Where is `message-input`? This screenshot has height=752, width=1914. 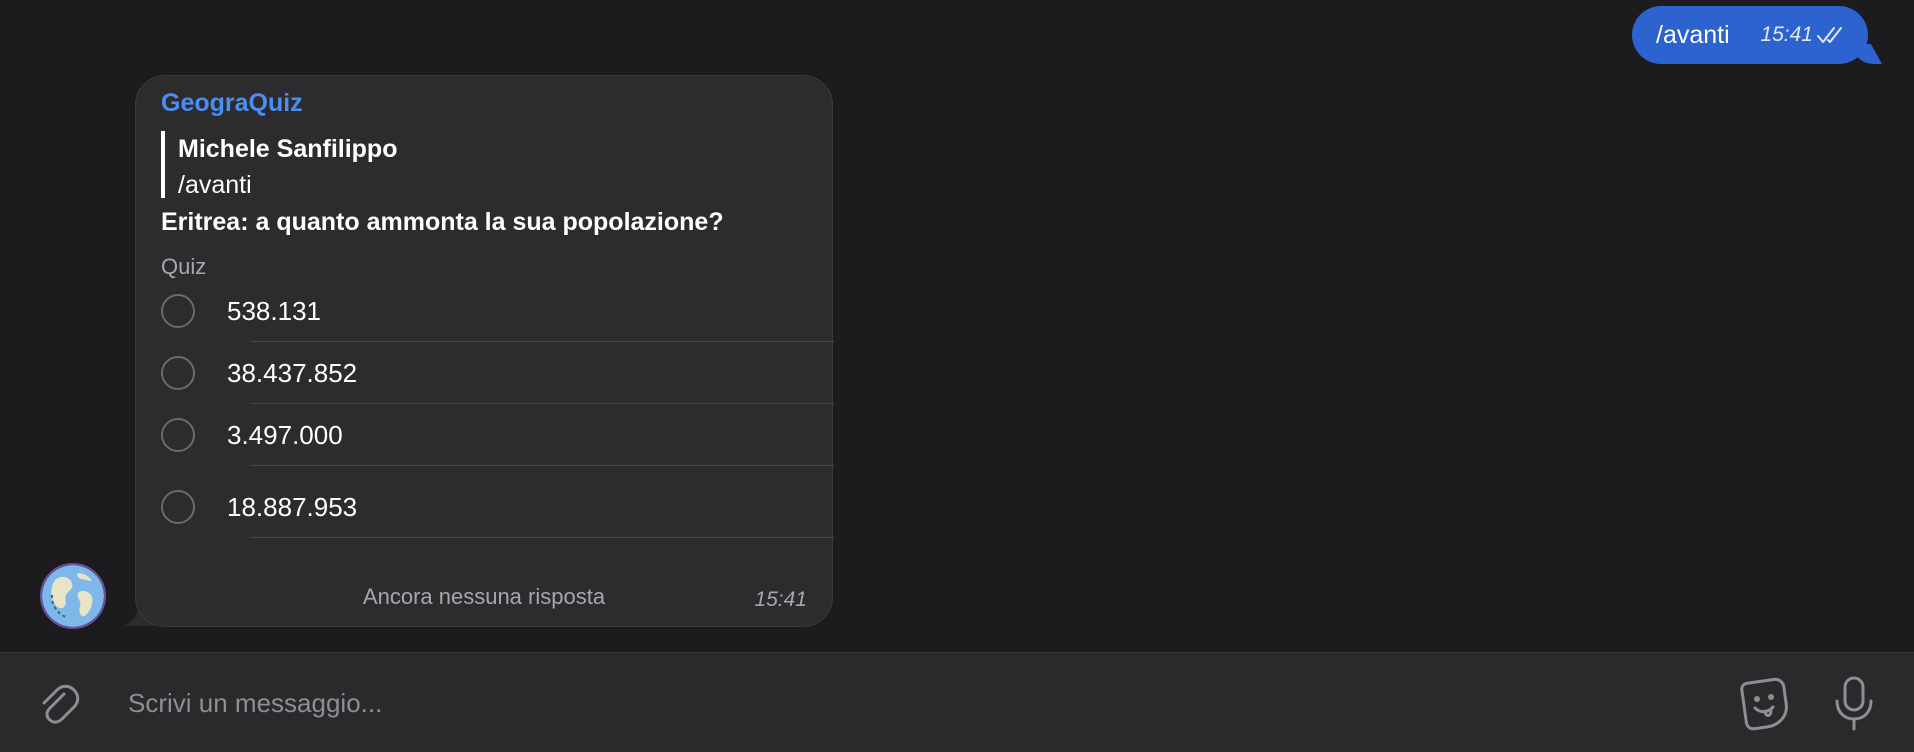
message-input is located at coordinates (903, 703).